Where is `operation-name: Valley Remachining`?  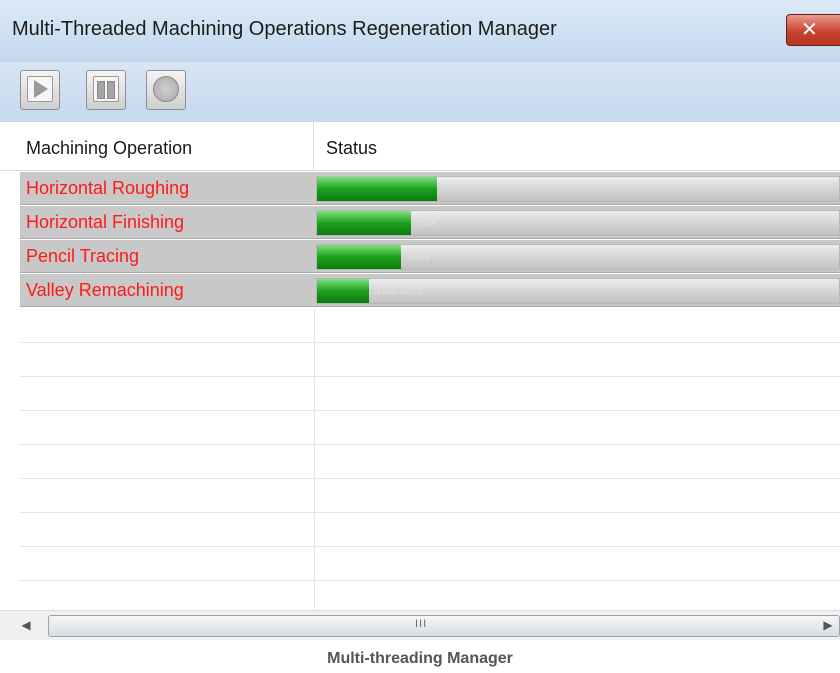
operation-name: Valley Remachining is located at coordinates (105, 290).